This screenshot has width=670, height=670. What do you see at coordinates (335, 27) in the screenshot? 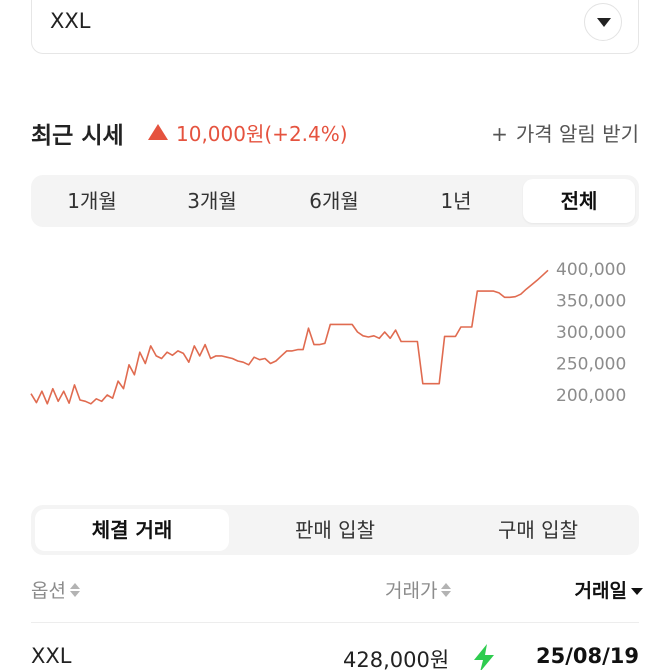
I see `size-select: XXL` at bounding box center [335, 27].